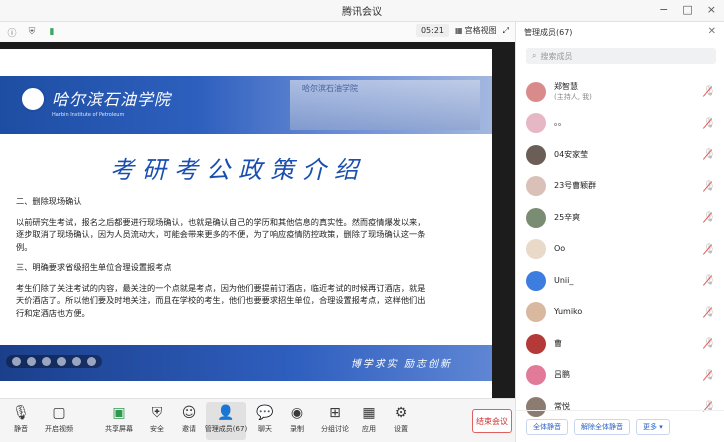 The image size is (724, 442). I want to click on title-bar: 腾讯会议 − □ ×, so click(362, 11).